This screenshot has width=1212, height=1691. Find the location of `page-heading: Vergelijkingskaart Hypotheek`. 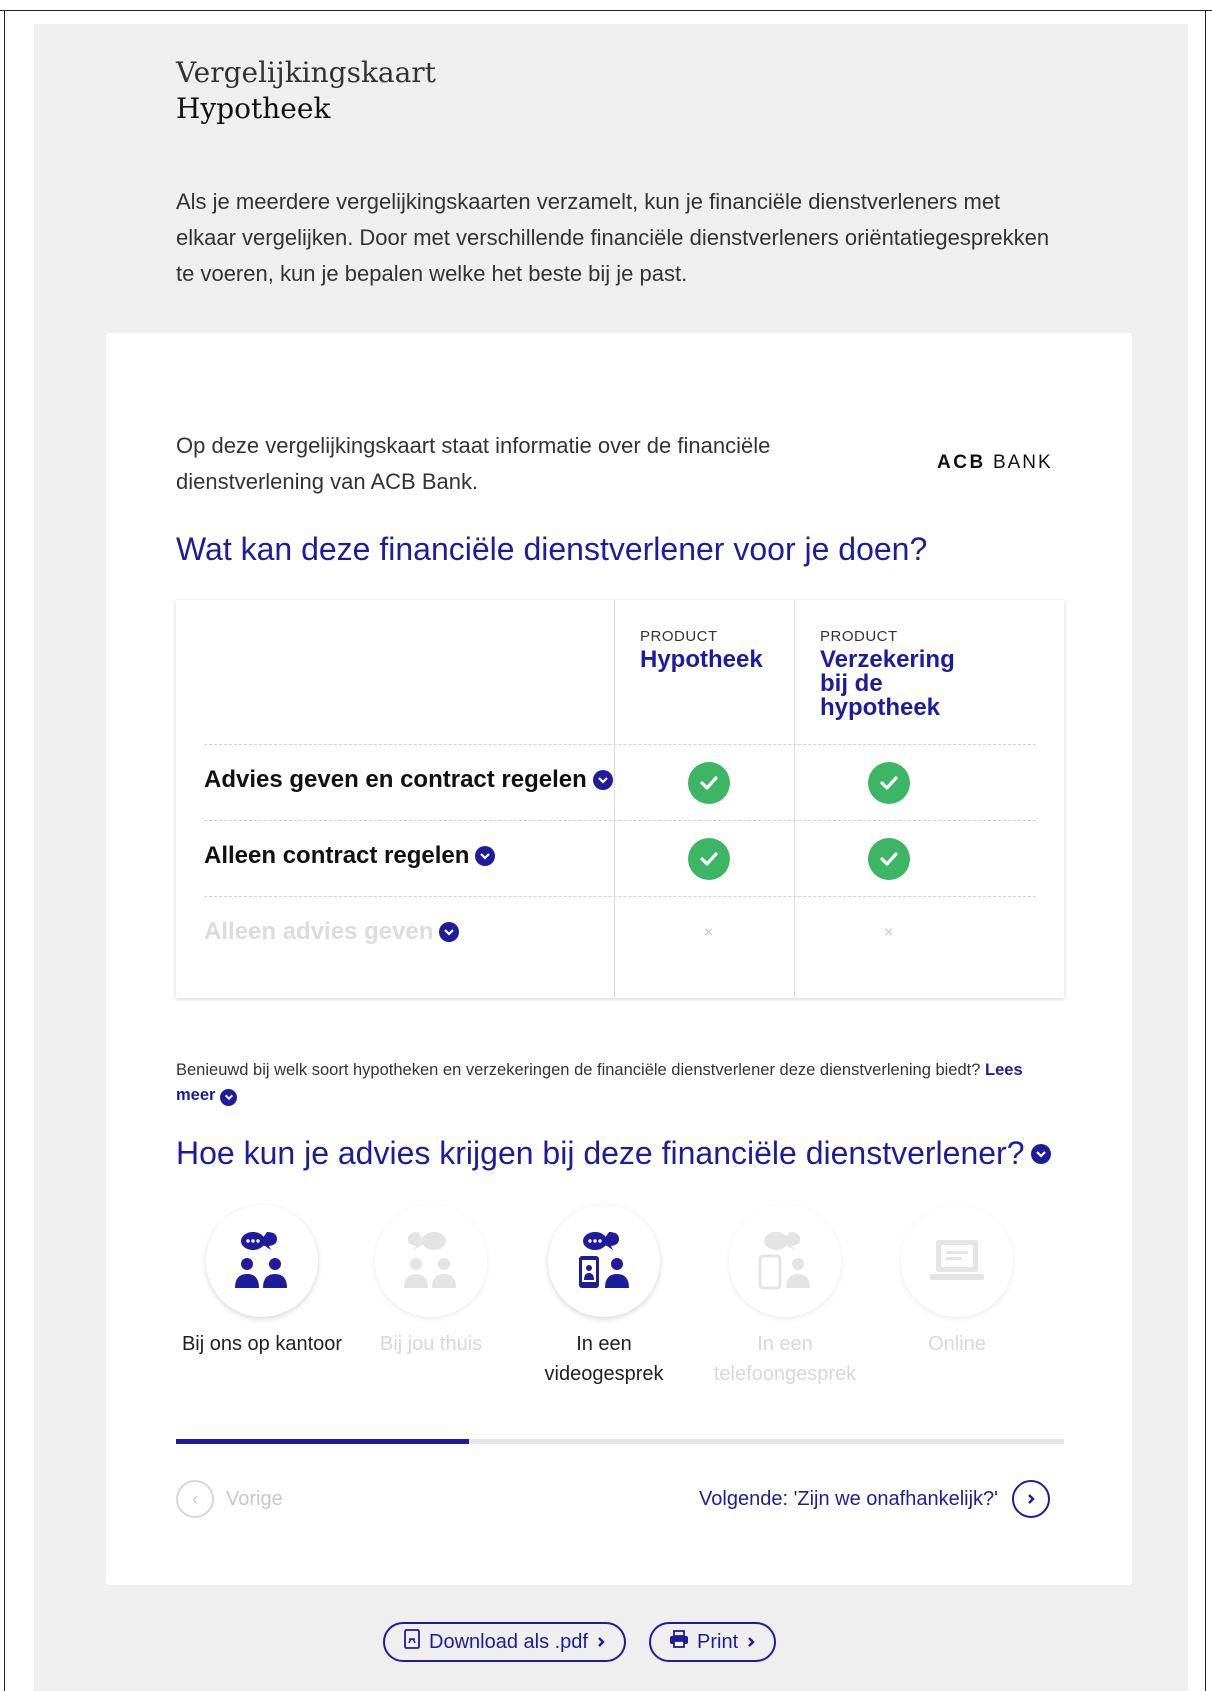

page-heading: Vergelijkingskaart Hypotheek is located at coordinates (306, 91).